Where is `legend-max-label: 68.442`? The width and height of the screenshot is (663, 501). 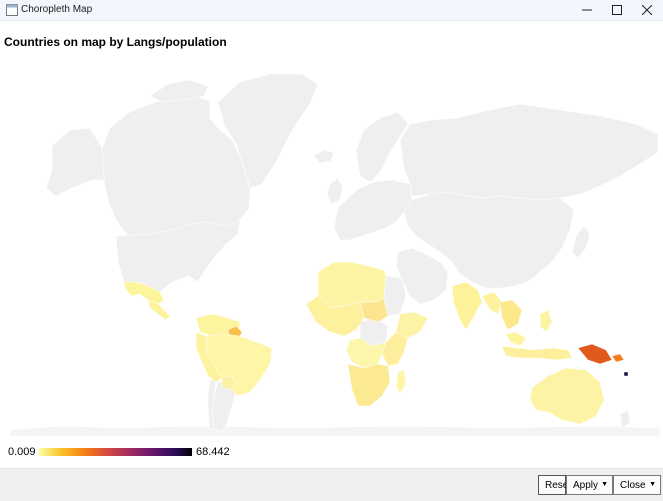
legend-max-label: 68.442 is located at coordinates (213, 452).